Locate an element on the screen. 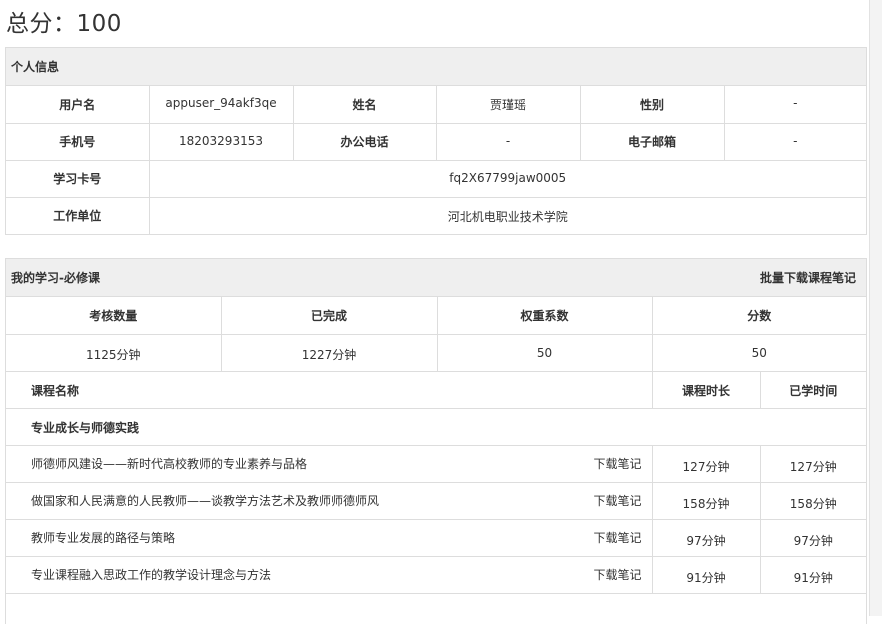  total-score: 总分：100 is located at coordinates (64, 24).